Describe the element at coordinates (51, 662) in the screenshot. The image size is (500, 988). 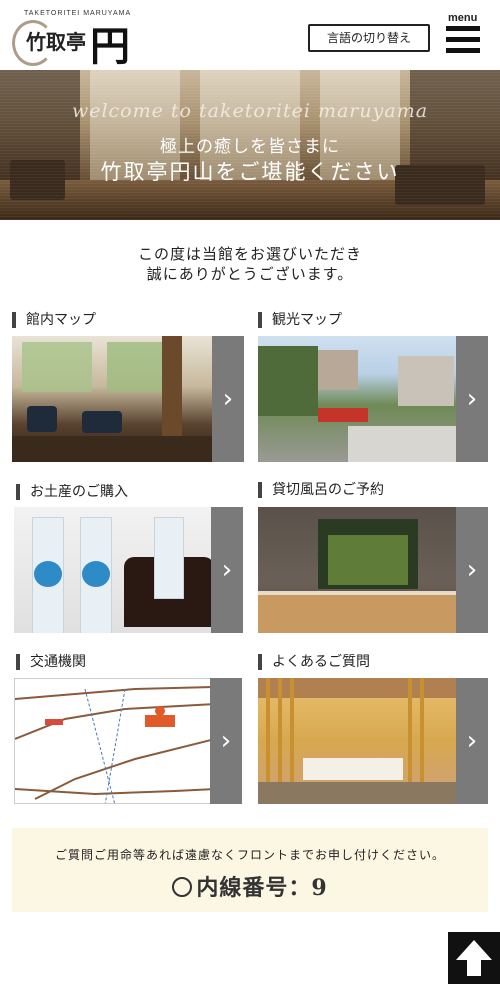
I see `card-title-transportation: 交通機関` at that location.